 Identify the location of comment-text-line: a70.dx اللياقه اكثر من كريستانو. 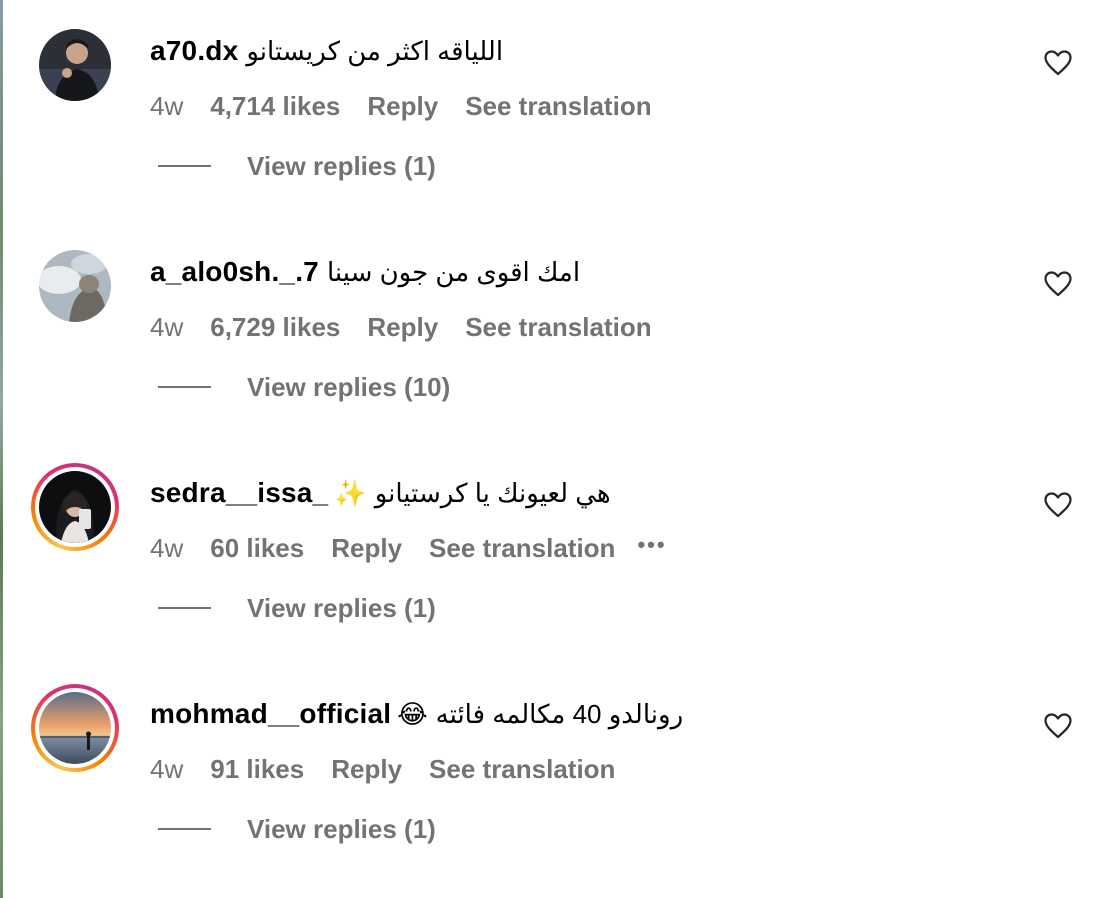
(326, 51).